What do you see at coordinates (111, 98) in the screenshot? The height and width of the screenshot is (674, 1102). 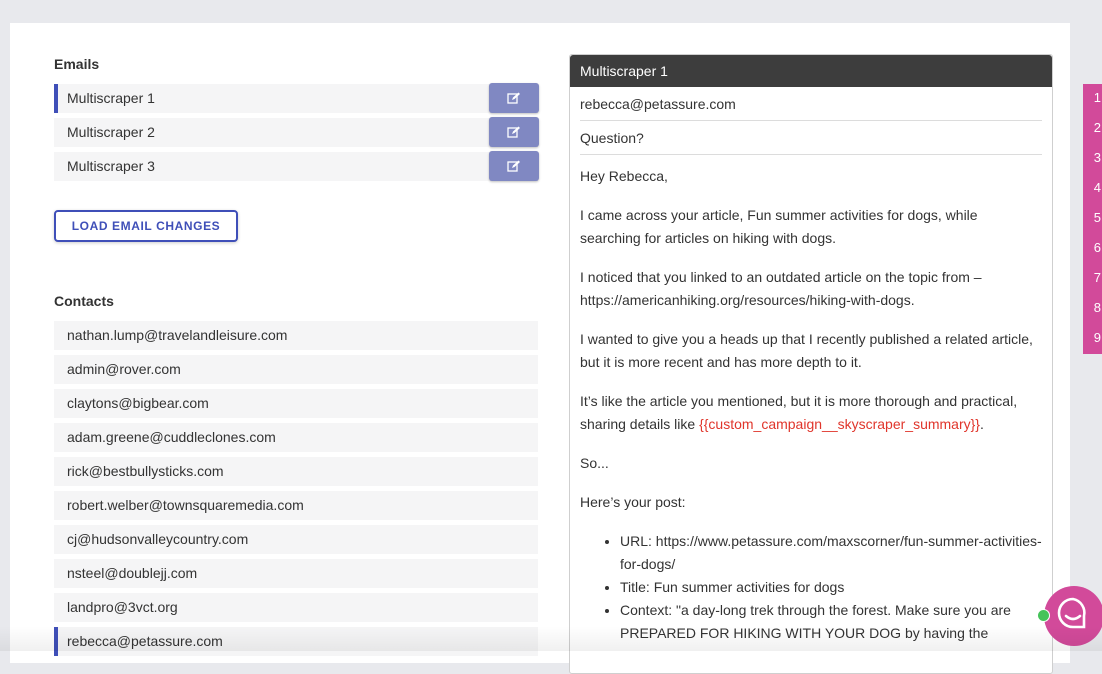 I see `email-item-label: Multiscraper 1` at bounding box center [111, 98].